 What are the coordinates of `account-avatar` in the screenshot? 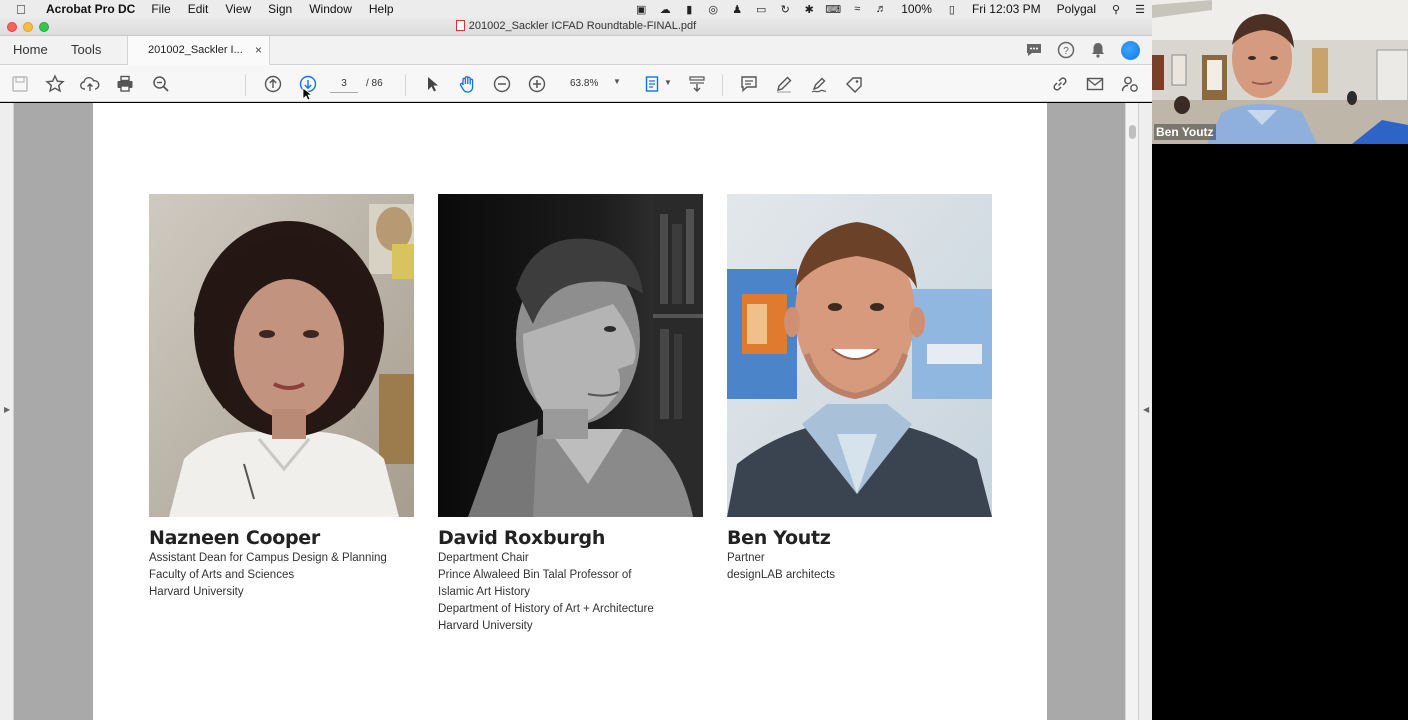 It's located at (1130, 50).